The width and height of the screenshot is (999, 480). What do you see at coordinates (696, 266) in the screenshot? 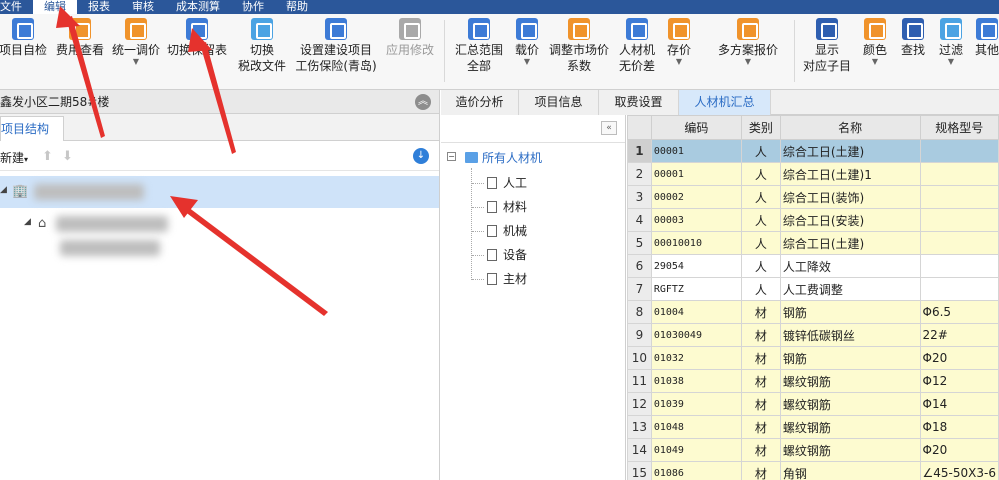
I see `cell-code: 29054` at bounding box center [696, 266].